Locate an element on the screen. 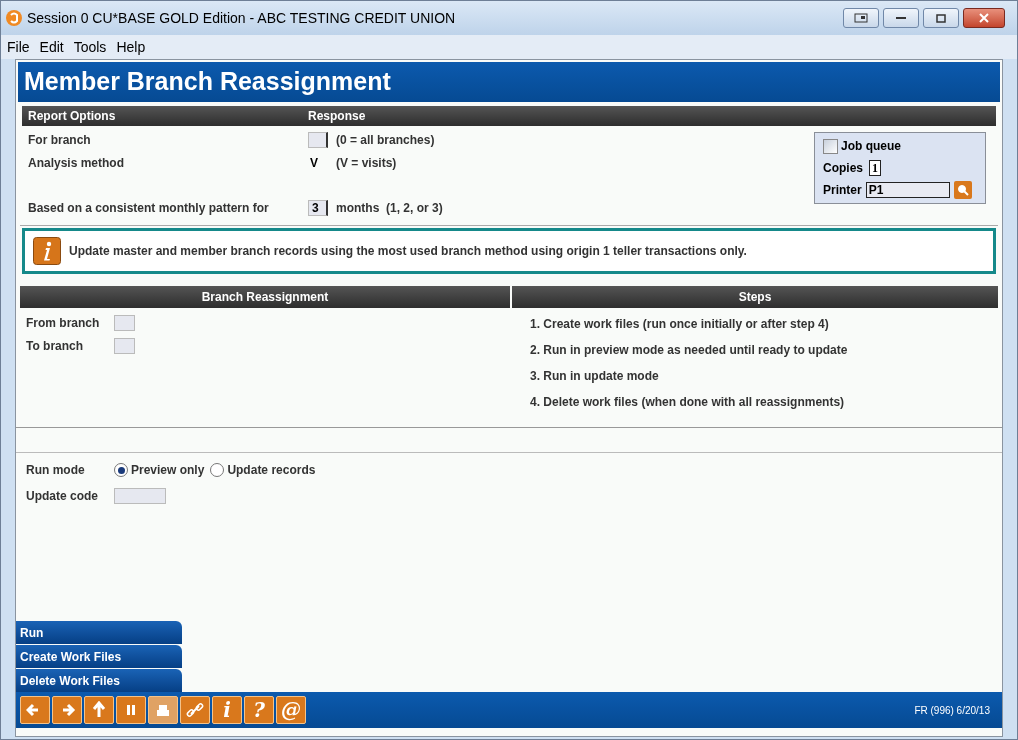  field-label: Printer is located at coordinates (842, 190).